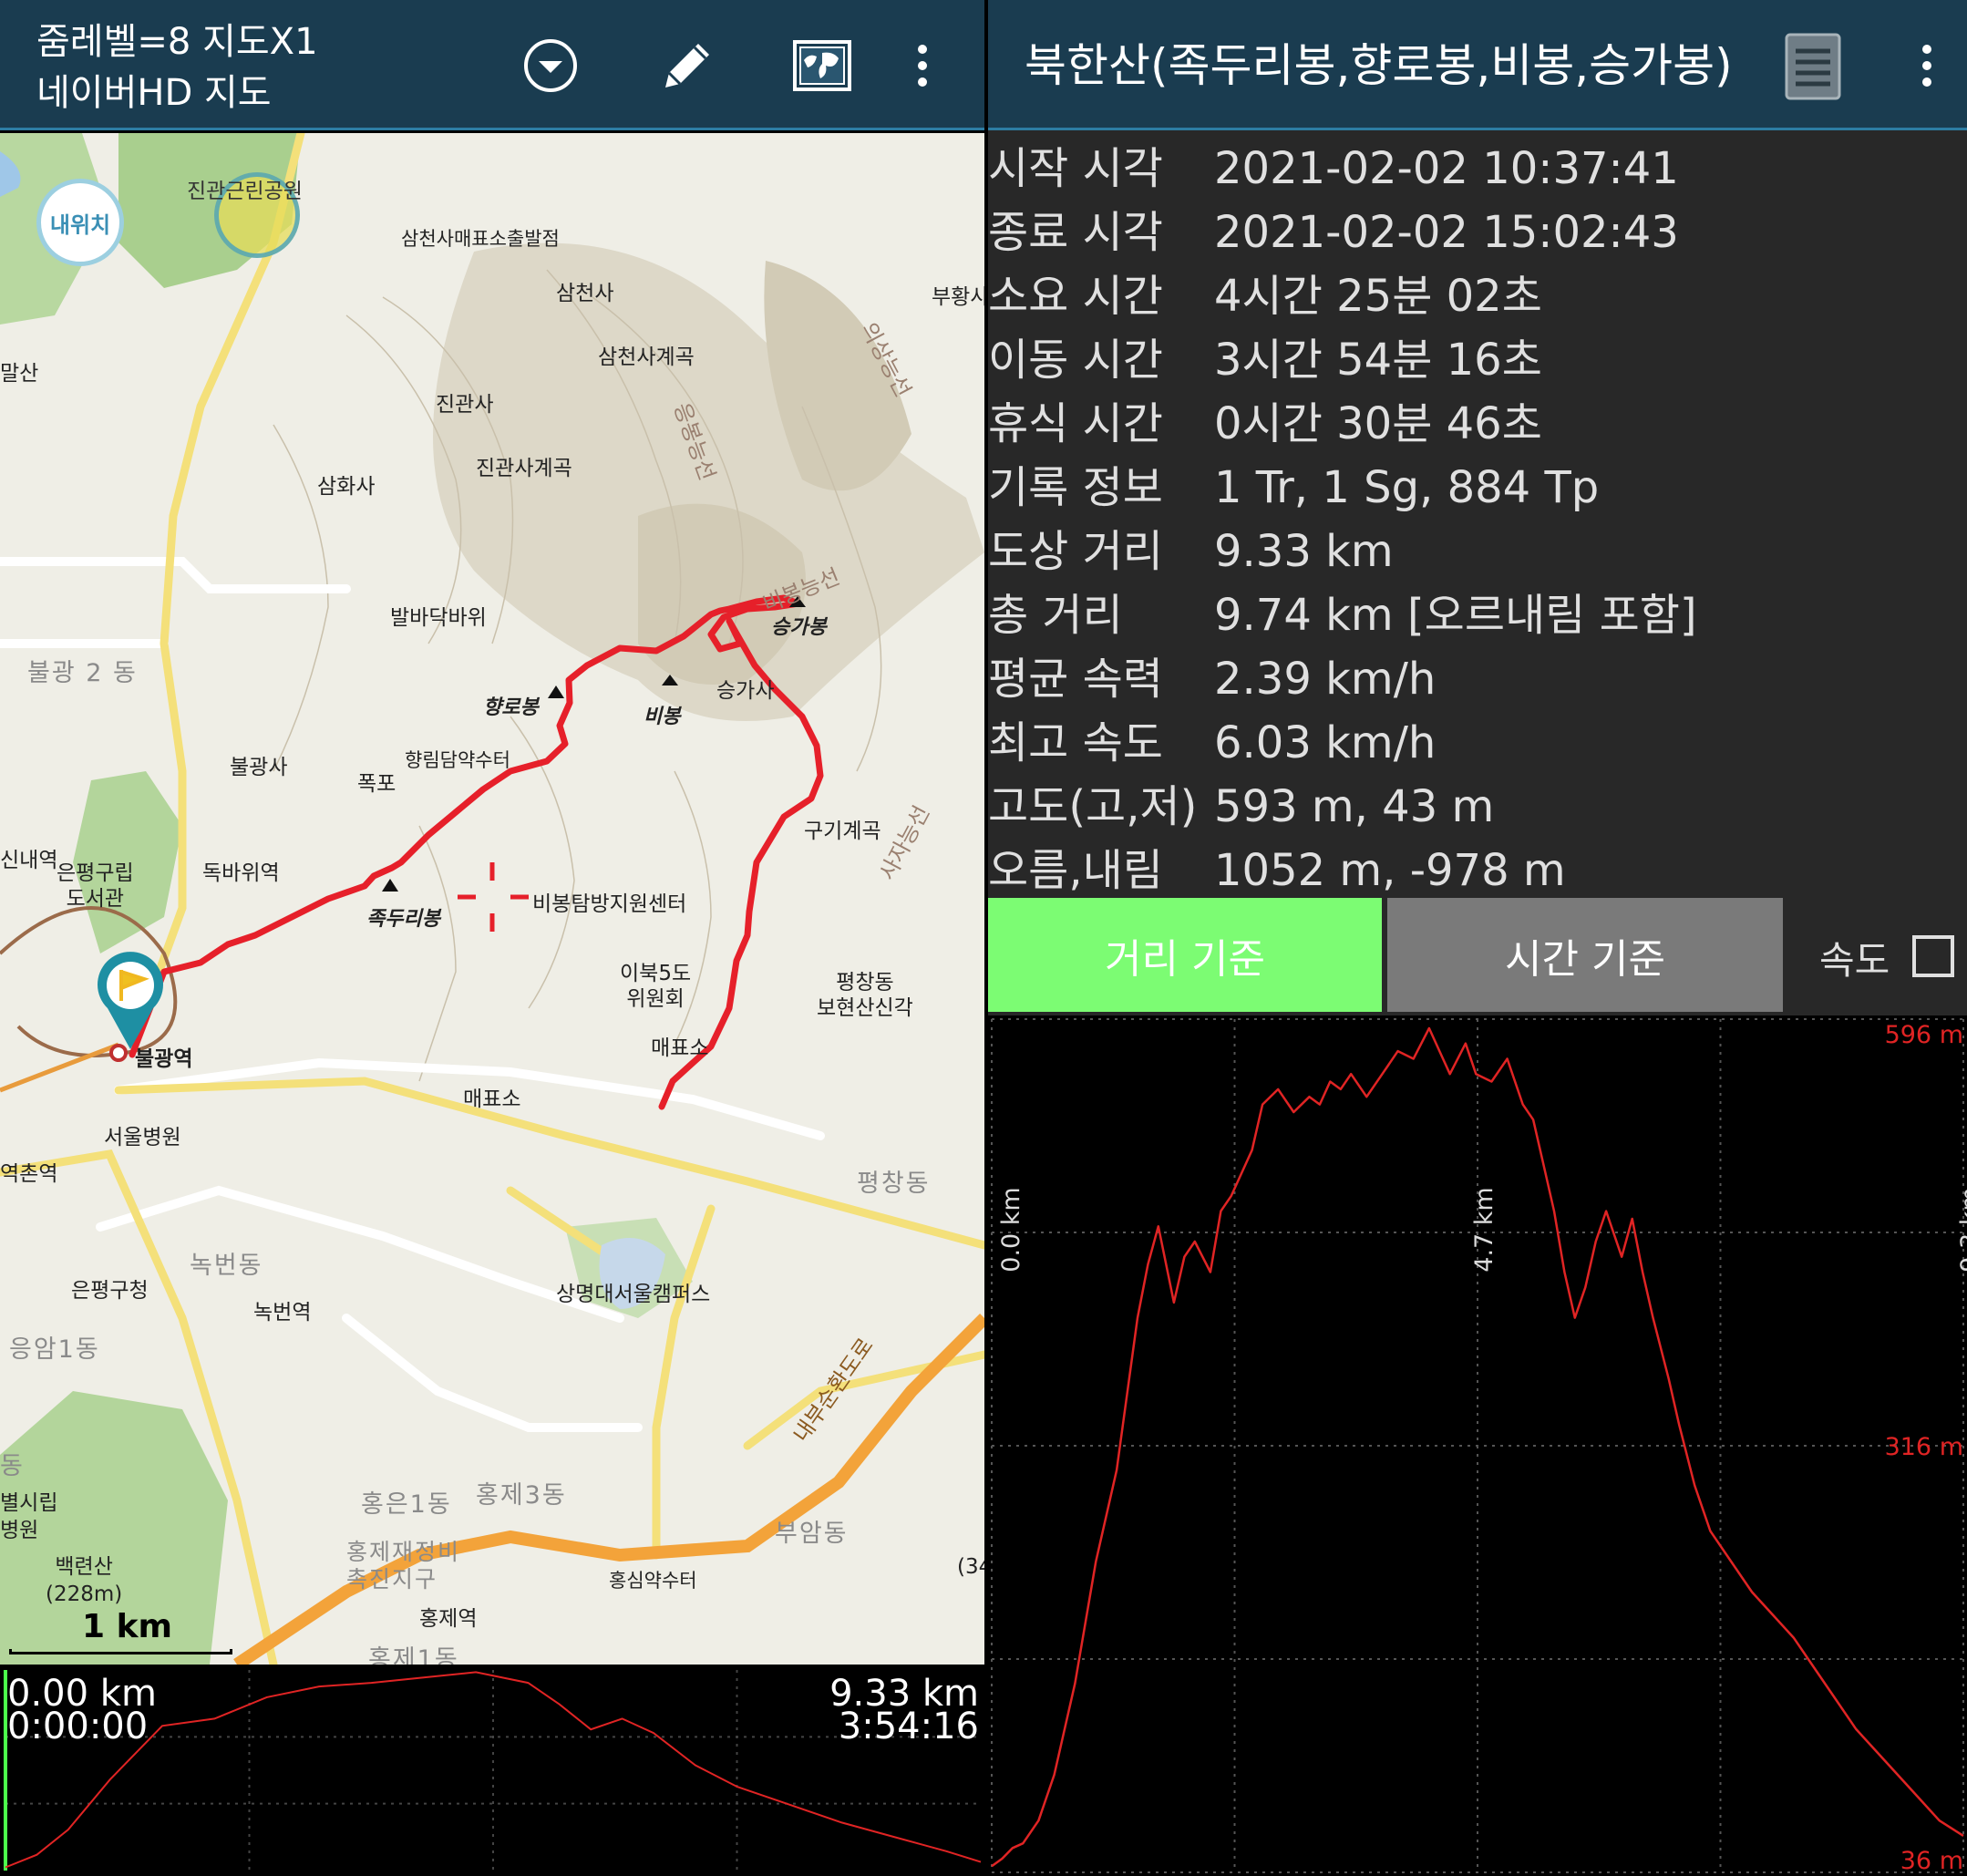  What do you see at coordinates (1854, 960) in the screenshot?
I see `speed-checkbox-label: 속도` at bounding box center [1854, 960].